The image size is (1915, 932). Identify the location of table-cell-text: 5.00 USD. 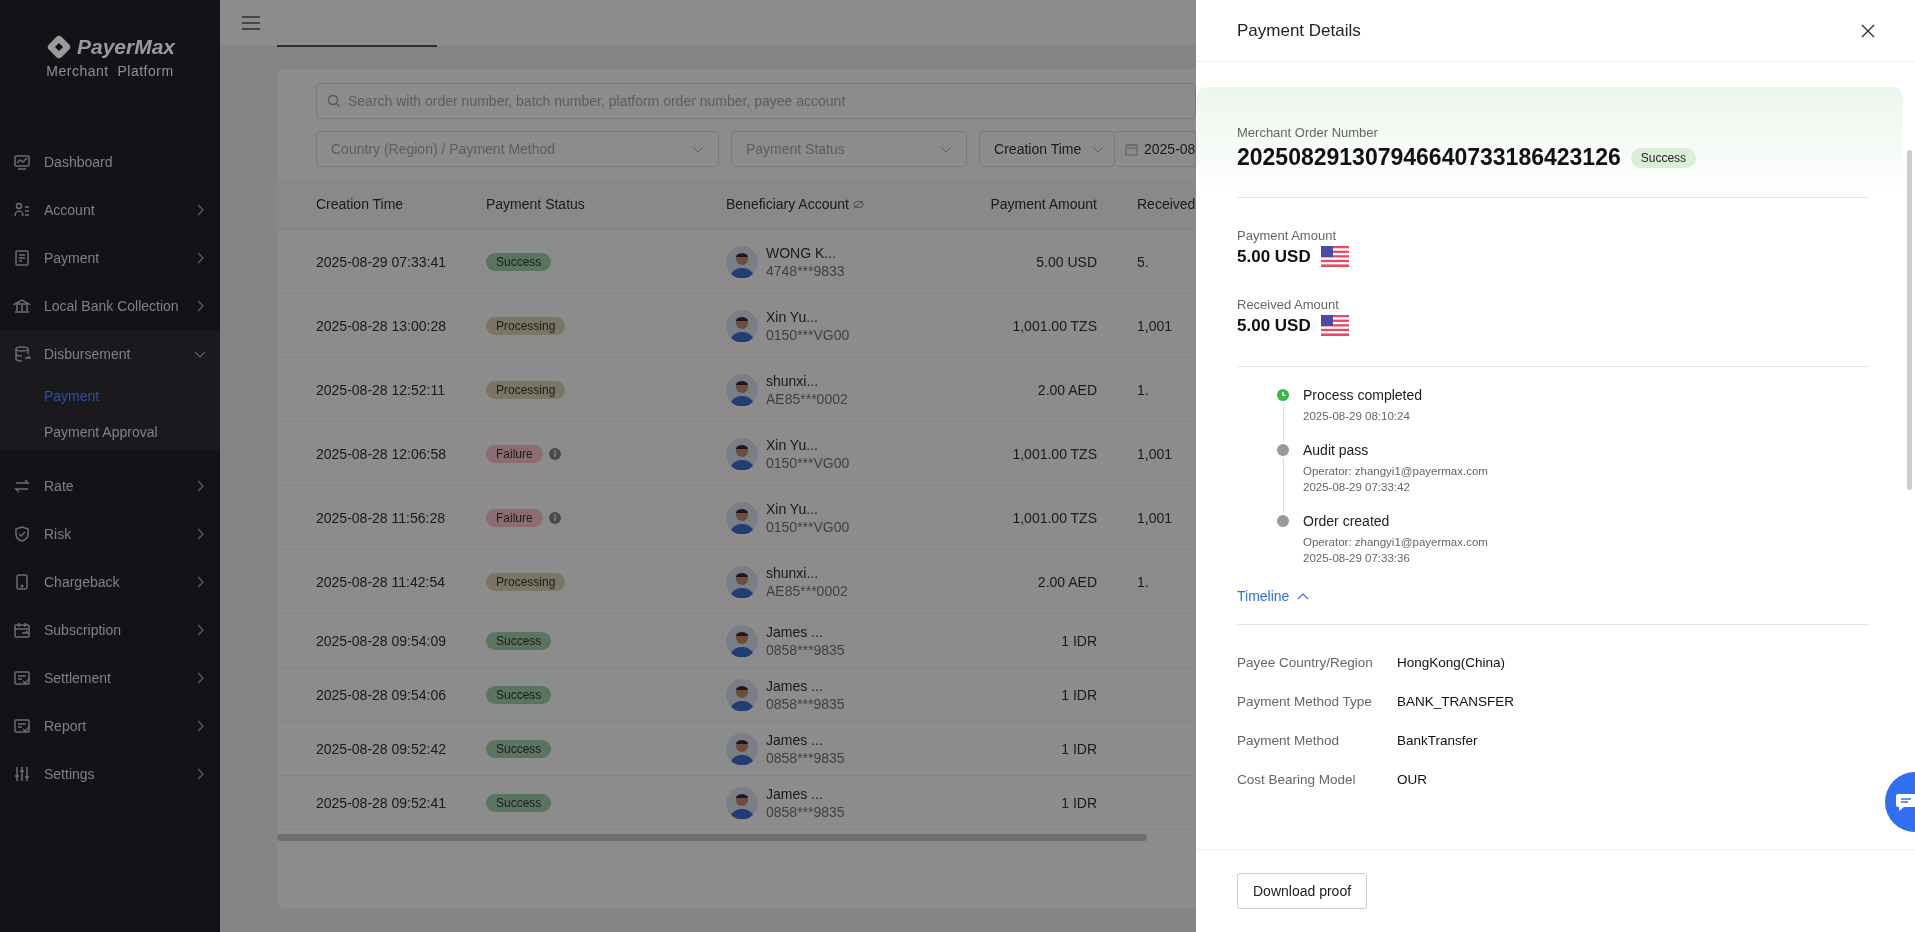
(1066, 261).